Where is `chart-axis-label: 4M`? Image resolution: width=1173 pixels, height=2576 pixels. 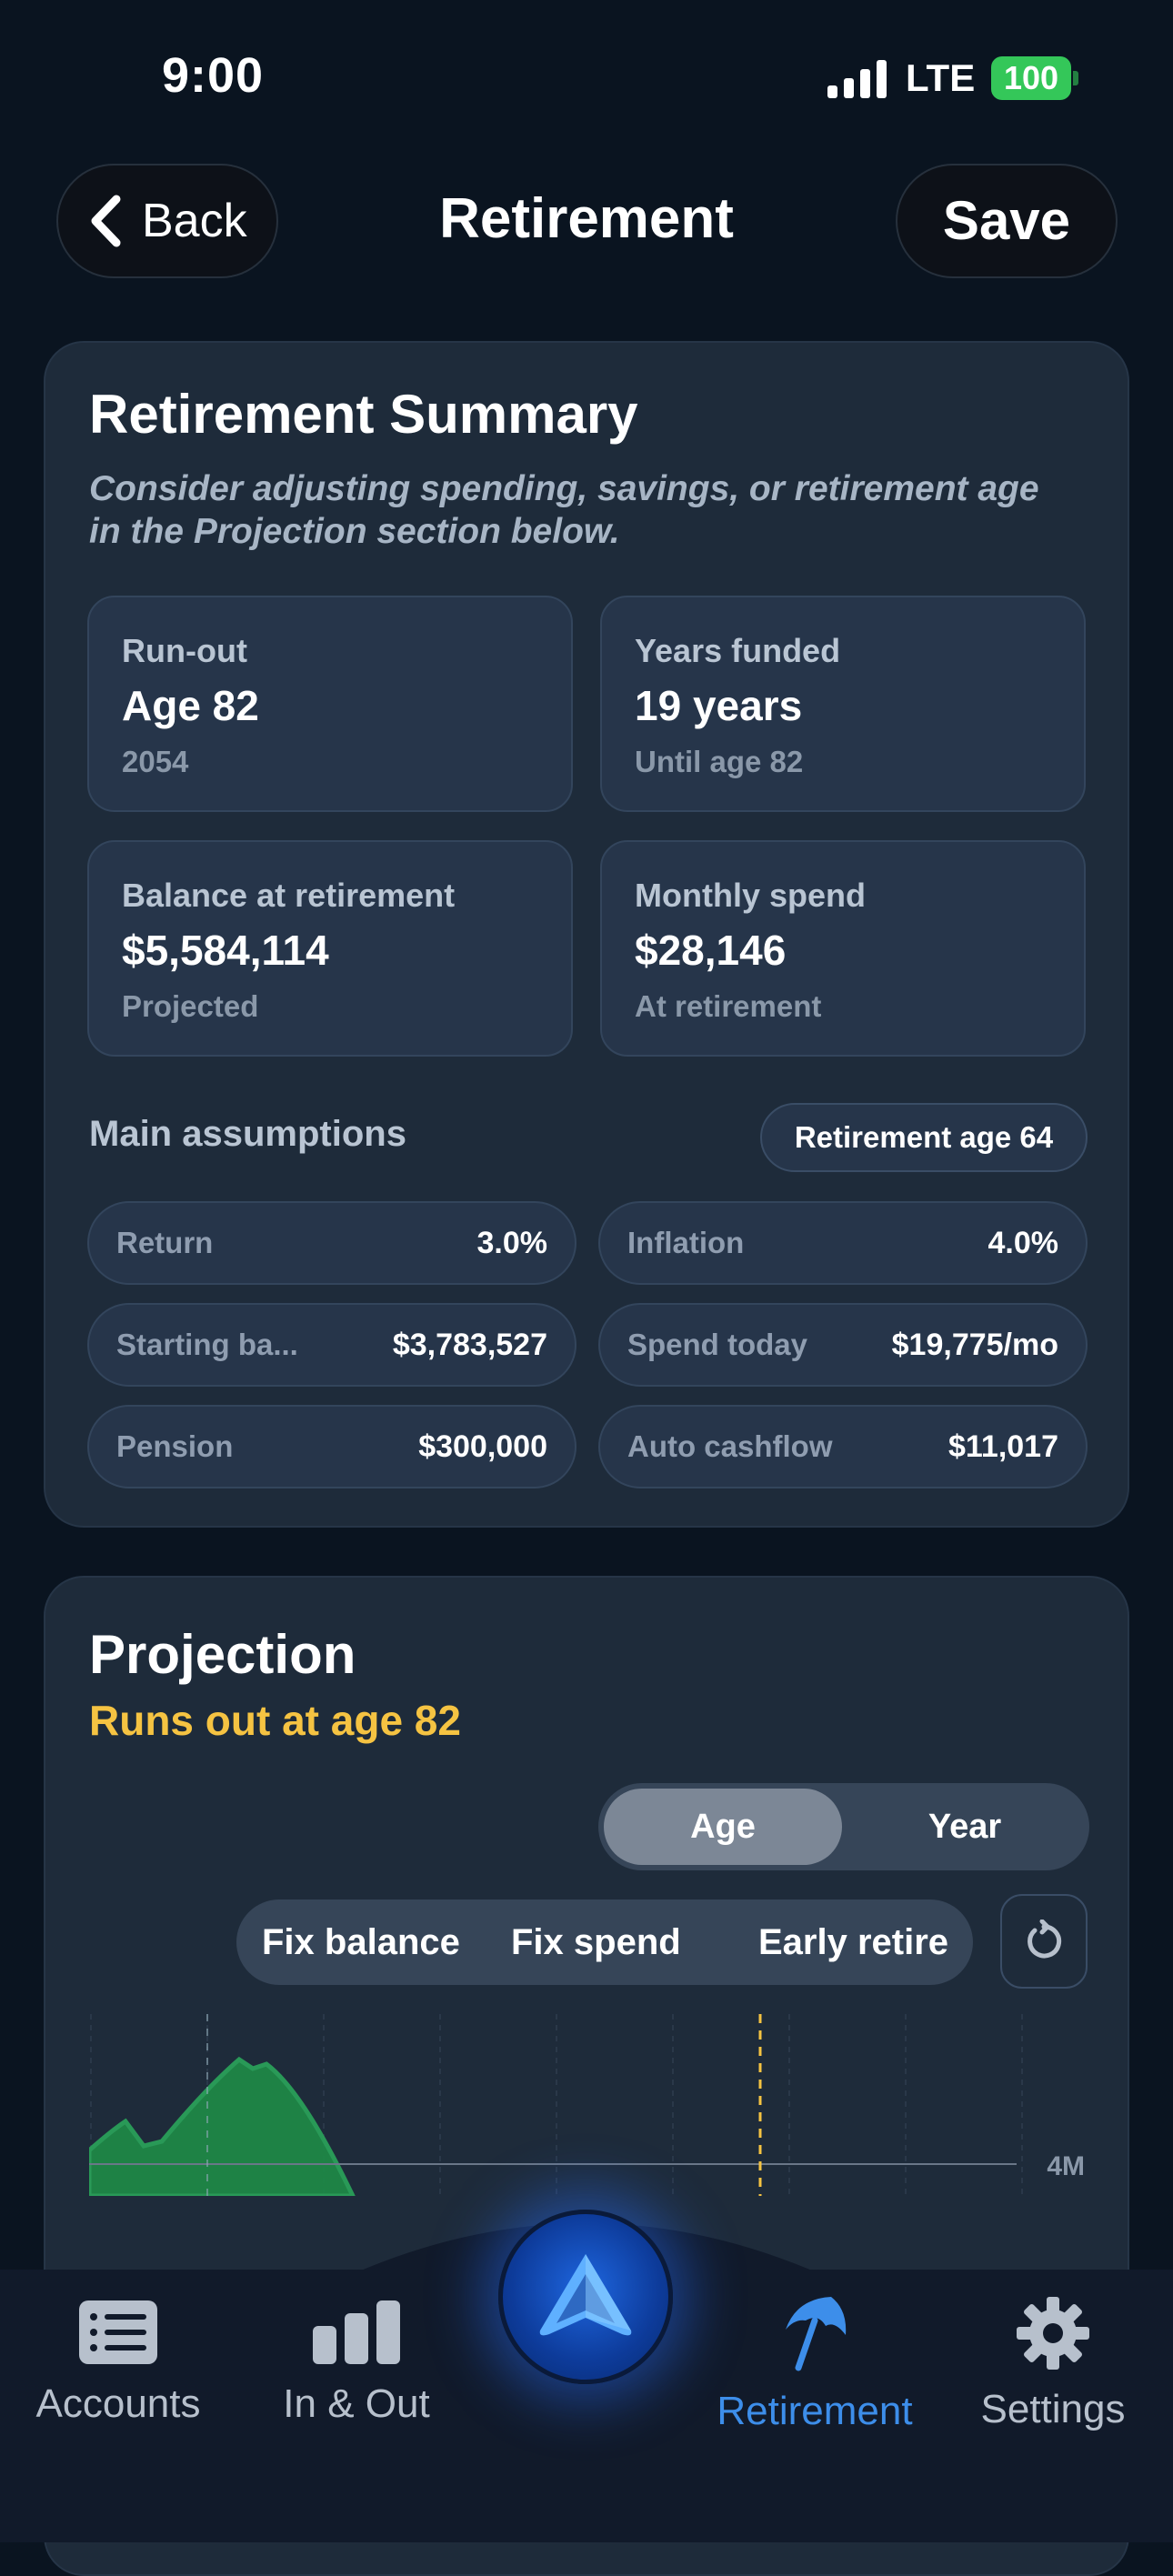
chart-axis-label: 4M is located at coordinates (1066, 2166).